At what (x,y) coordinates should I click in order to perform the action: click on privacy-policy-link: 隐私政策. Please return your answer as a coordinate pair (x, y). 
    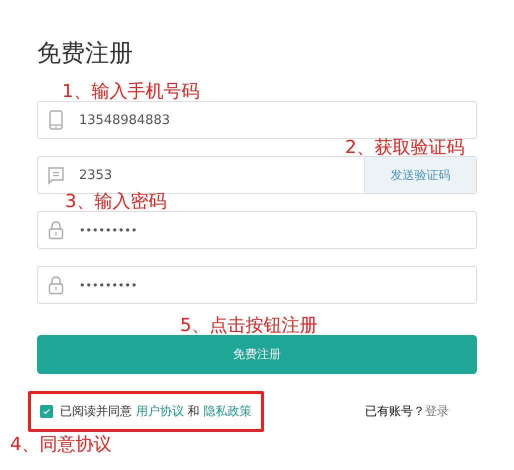
    Looking at the image, I should click on (227, 411).